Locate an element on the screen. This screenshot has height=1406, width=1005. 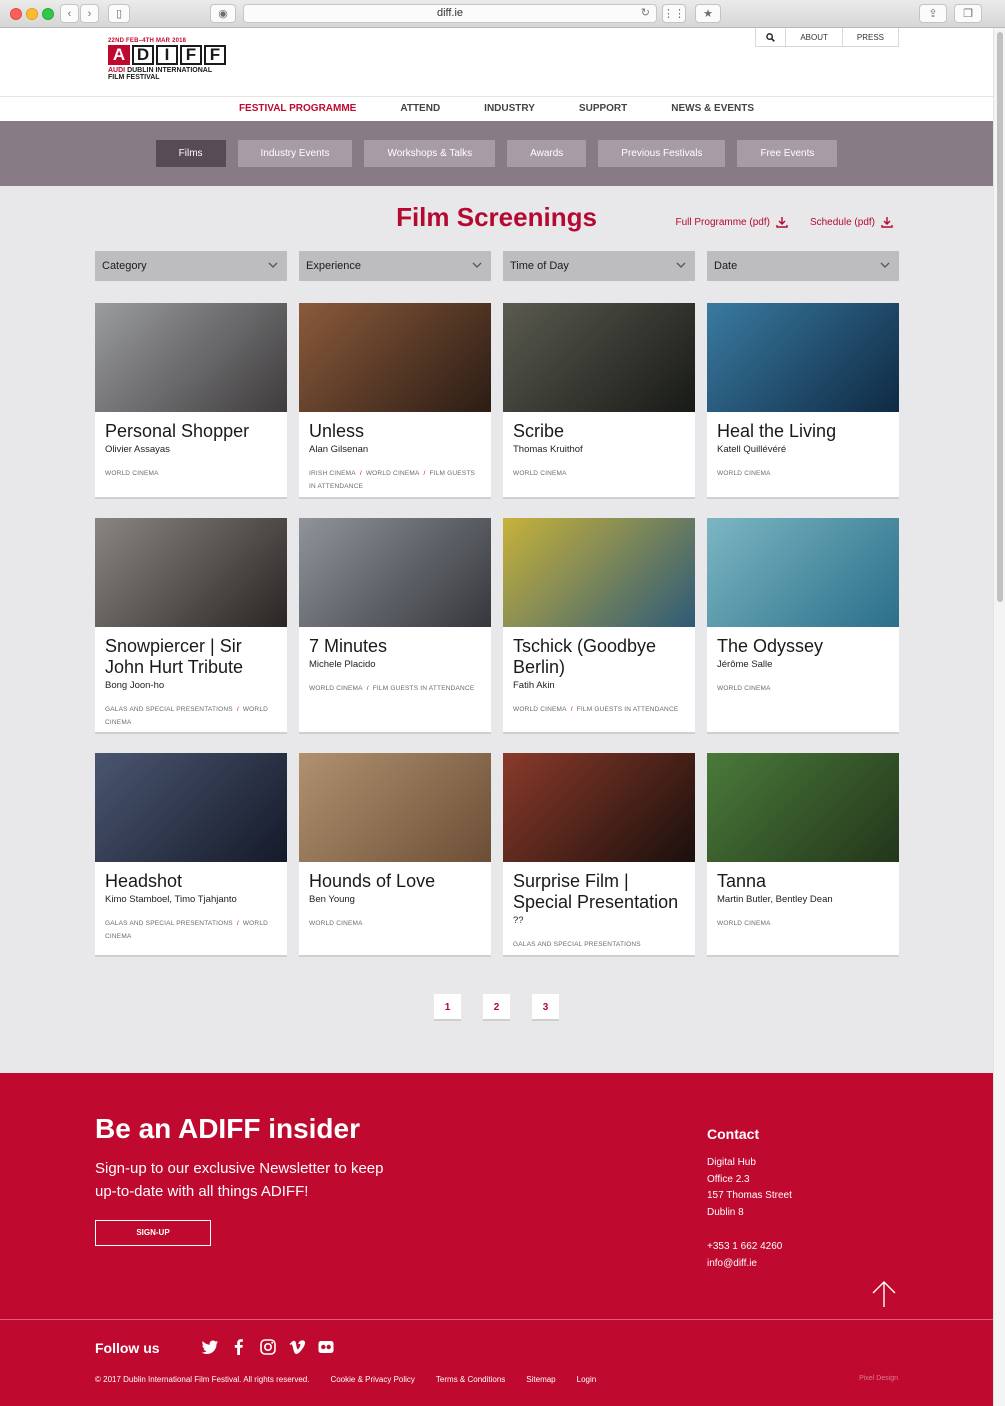
main-nav-item: SUPPORT is located at coordinates (603, 109).